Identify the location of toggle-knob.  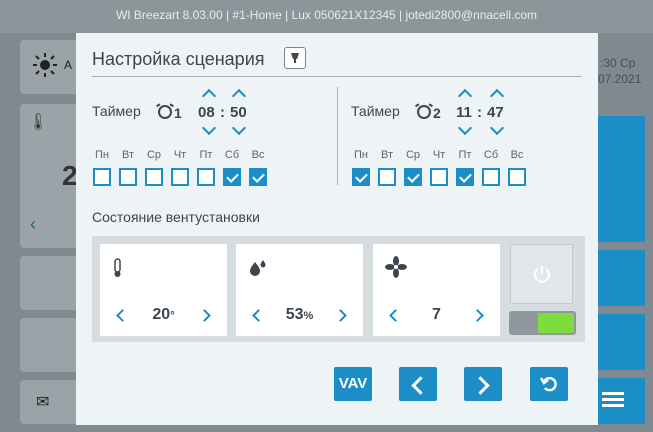
(556, 323).